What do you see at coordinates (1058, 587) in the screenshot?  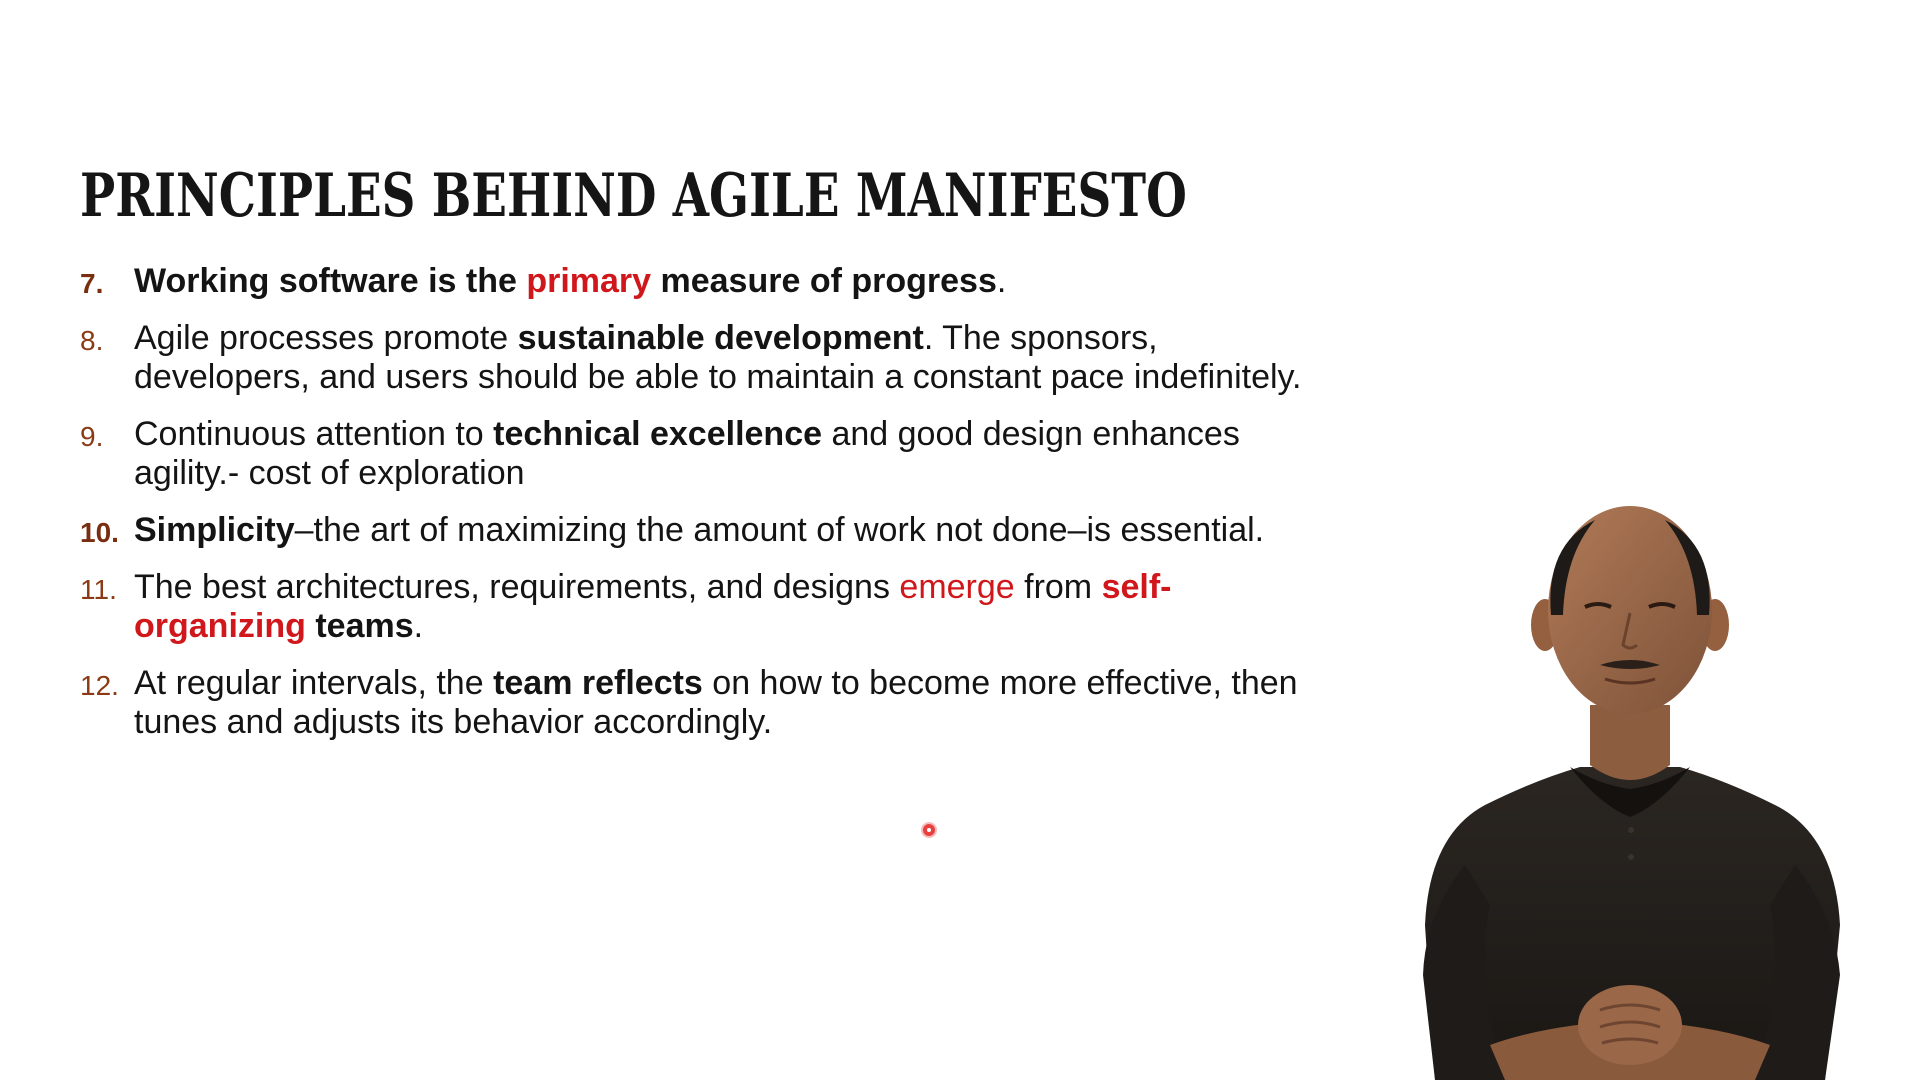 I see `text-segment: from` at bounding box center [1058, 587].